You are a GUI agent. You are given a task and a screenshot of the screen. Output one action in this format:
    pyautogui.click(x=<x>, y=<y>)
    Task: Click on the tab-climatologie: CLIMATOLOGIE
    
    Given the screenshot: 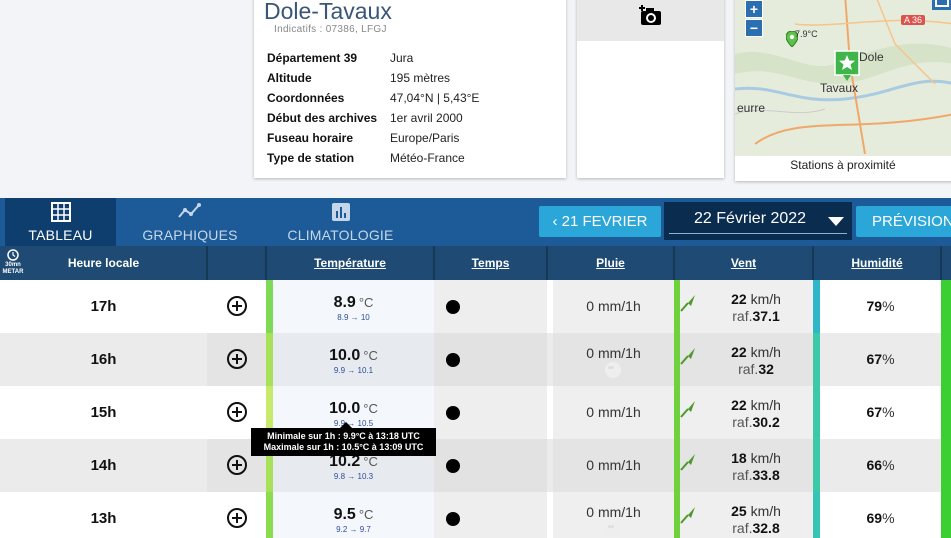 What is the action you would take?
    pyautogui.click(x=340, y=222)
    